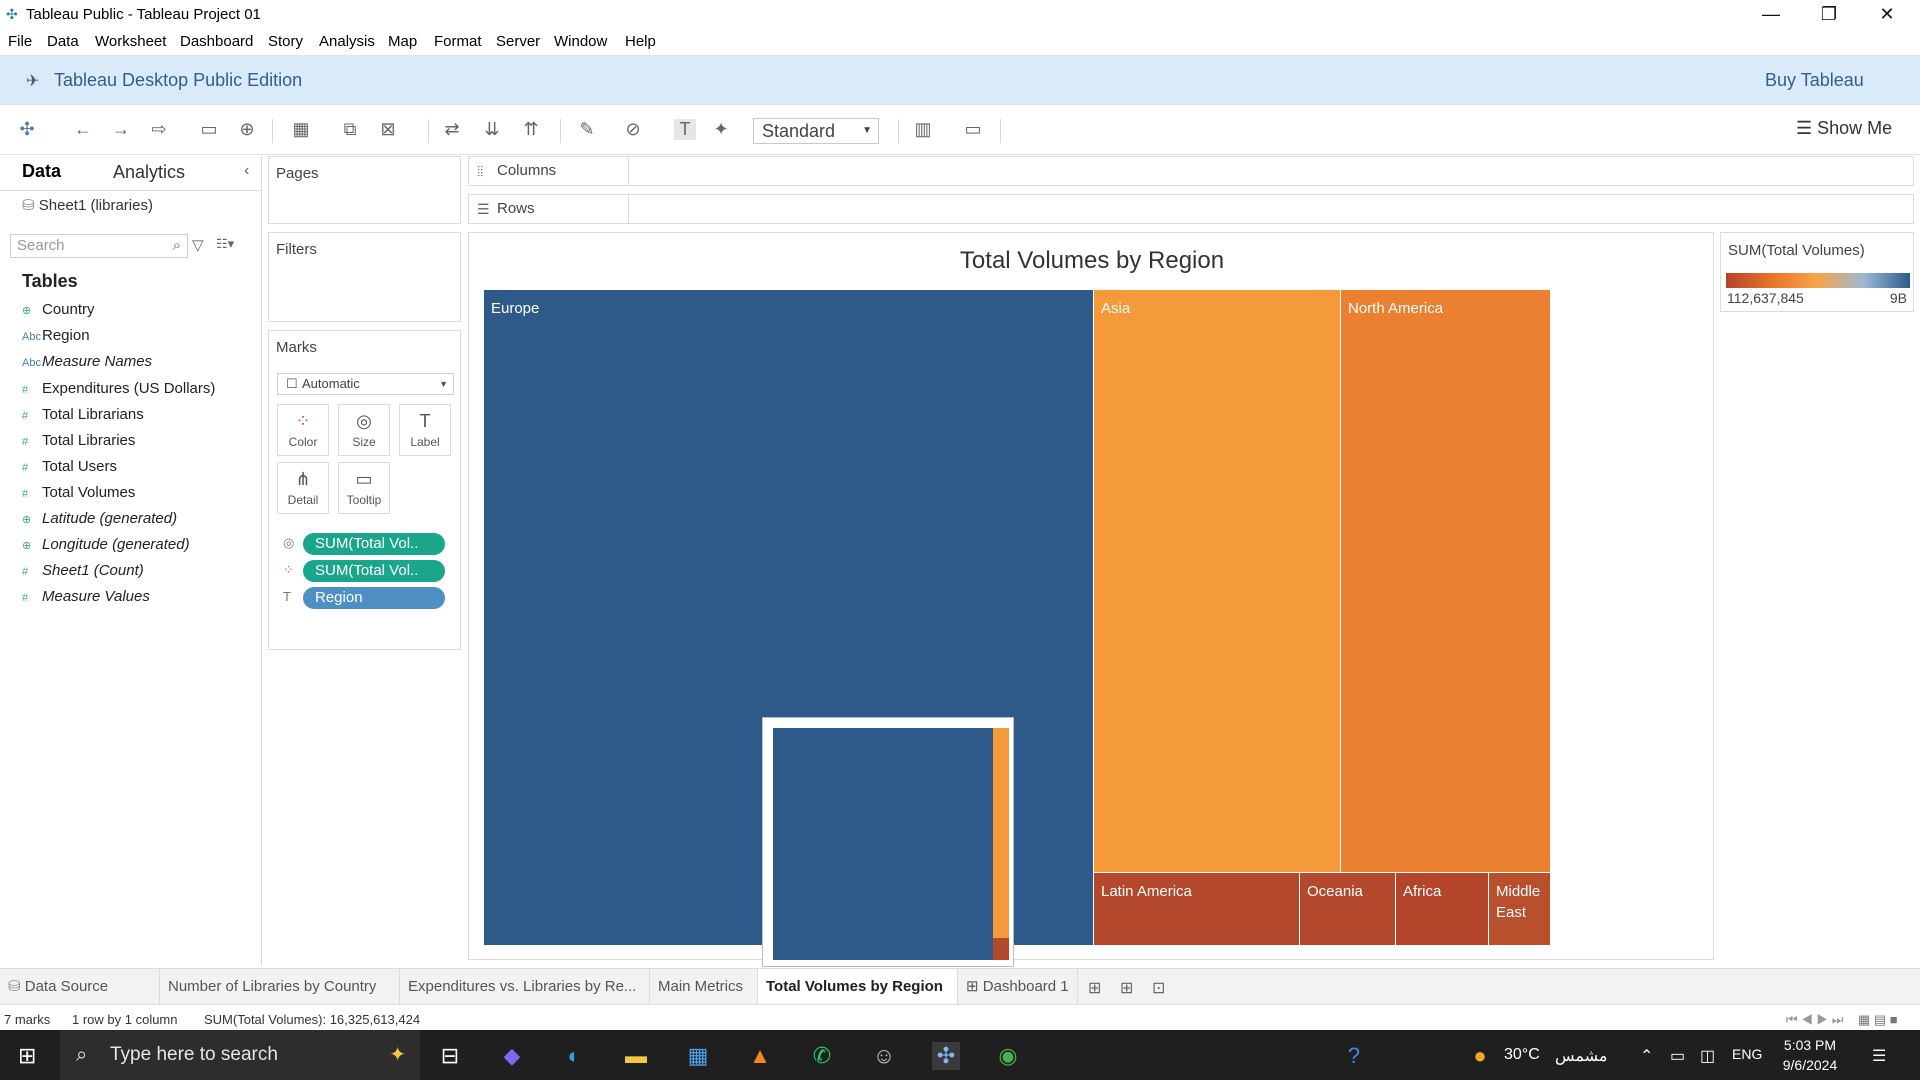  Describe the element at coordinates (1158, 988) in the screenshot. I see `new-story-icon: ⊡` at that location.